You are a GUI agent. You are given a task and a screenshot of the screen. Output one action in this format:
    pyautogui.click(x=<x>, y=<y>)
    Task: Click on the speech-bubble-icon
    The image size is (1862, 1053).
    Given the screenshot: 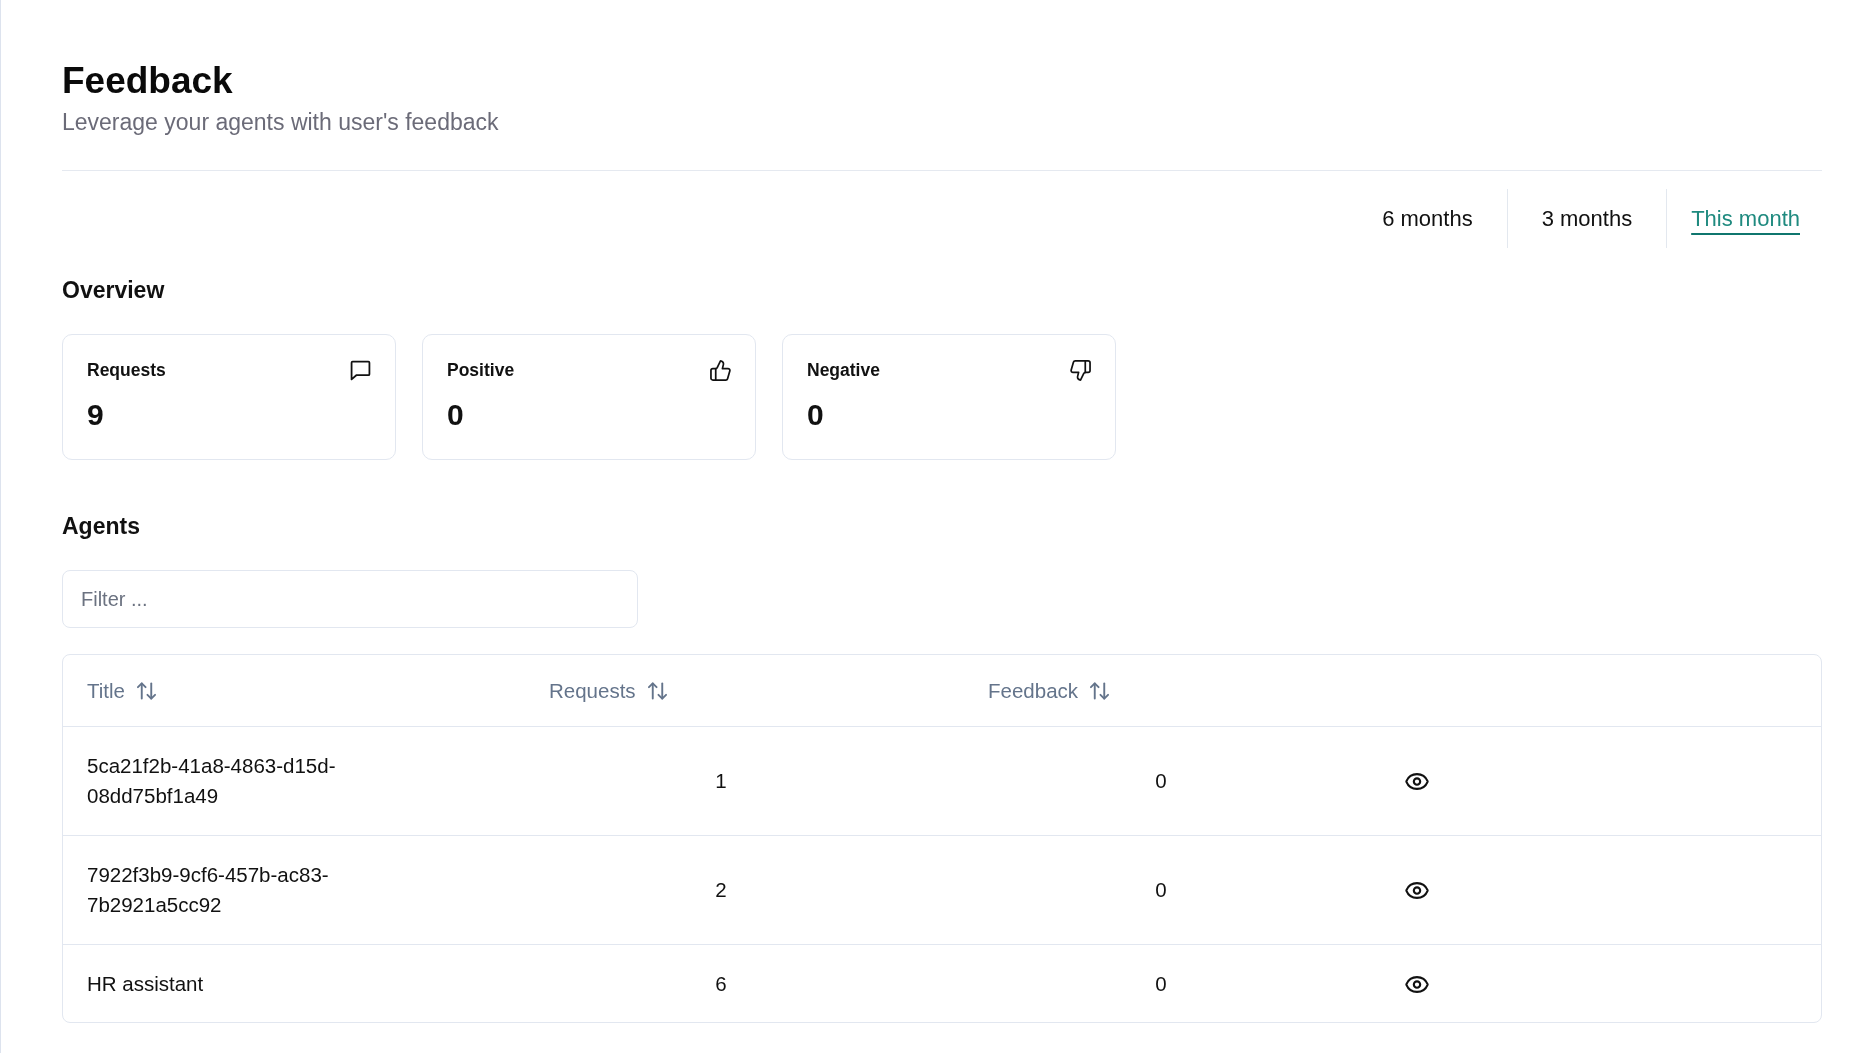 What is the action you would take?
    pyautogui.click(x=360, y=370)
    